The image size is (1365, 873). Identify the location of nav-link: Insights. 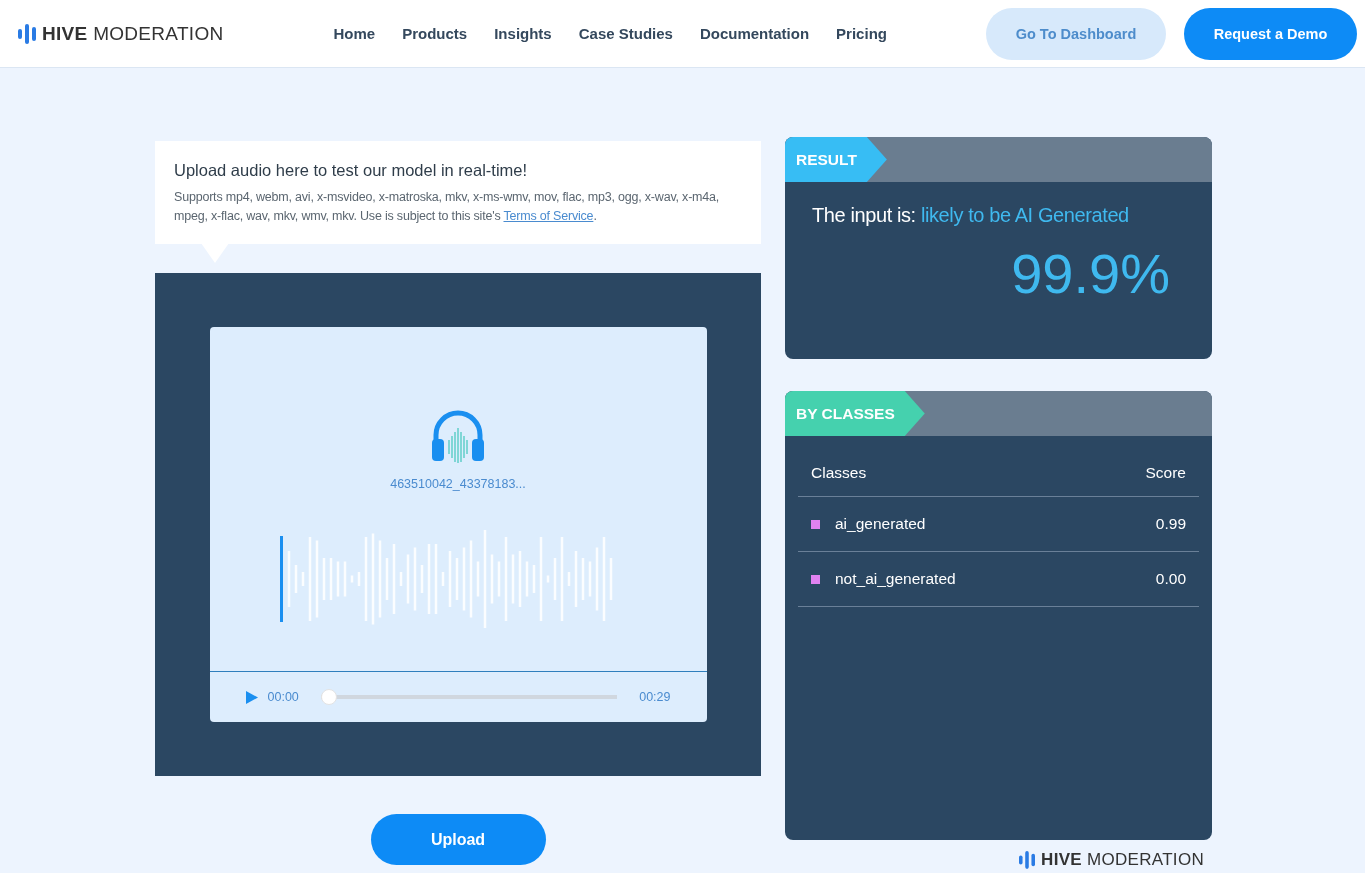
(523, 33).